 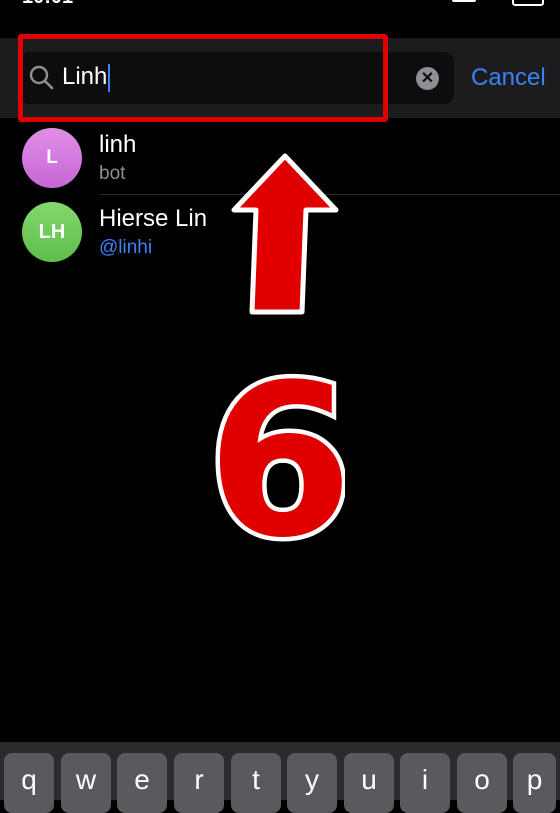 What do you see at coordinates (29, 783) in the screenshot?
I see `key-q: q` at bounding box center [29, 783].